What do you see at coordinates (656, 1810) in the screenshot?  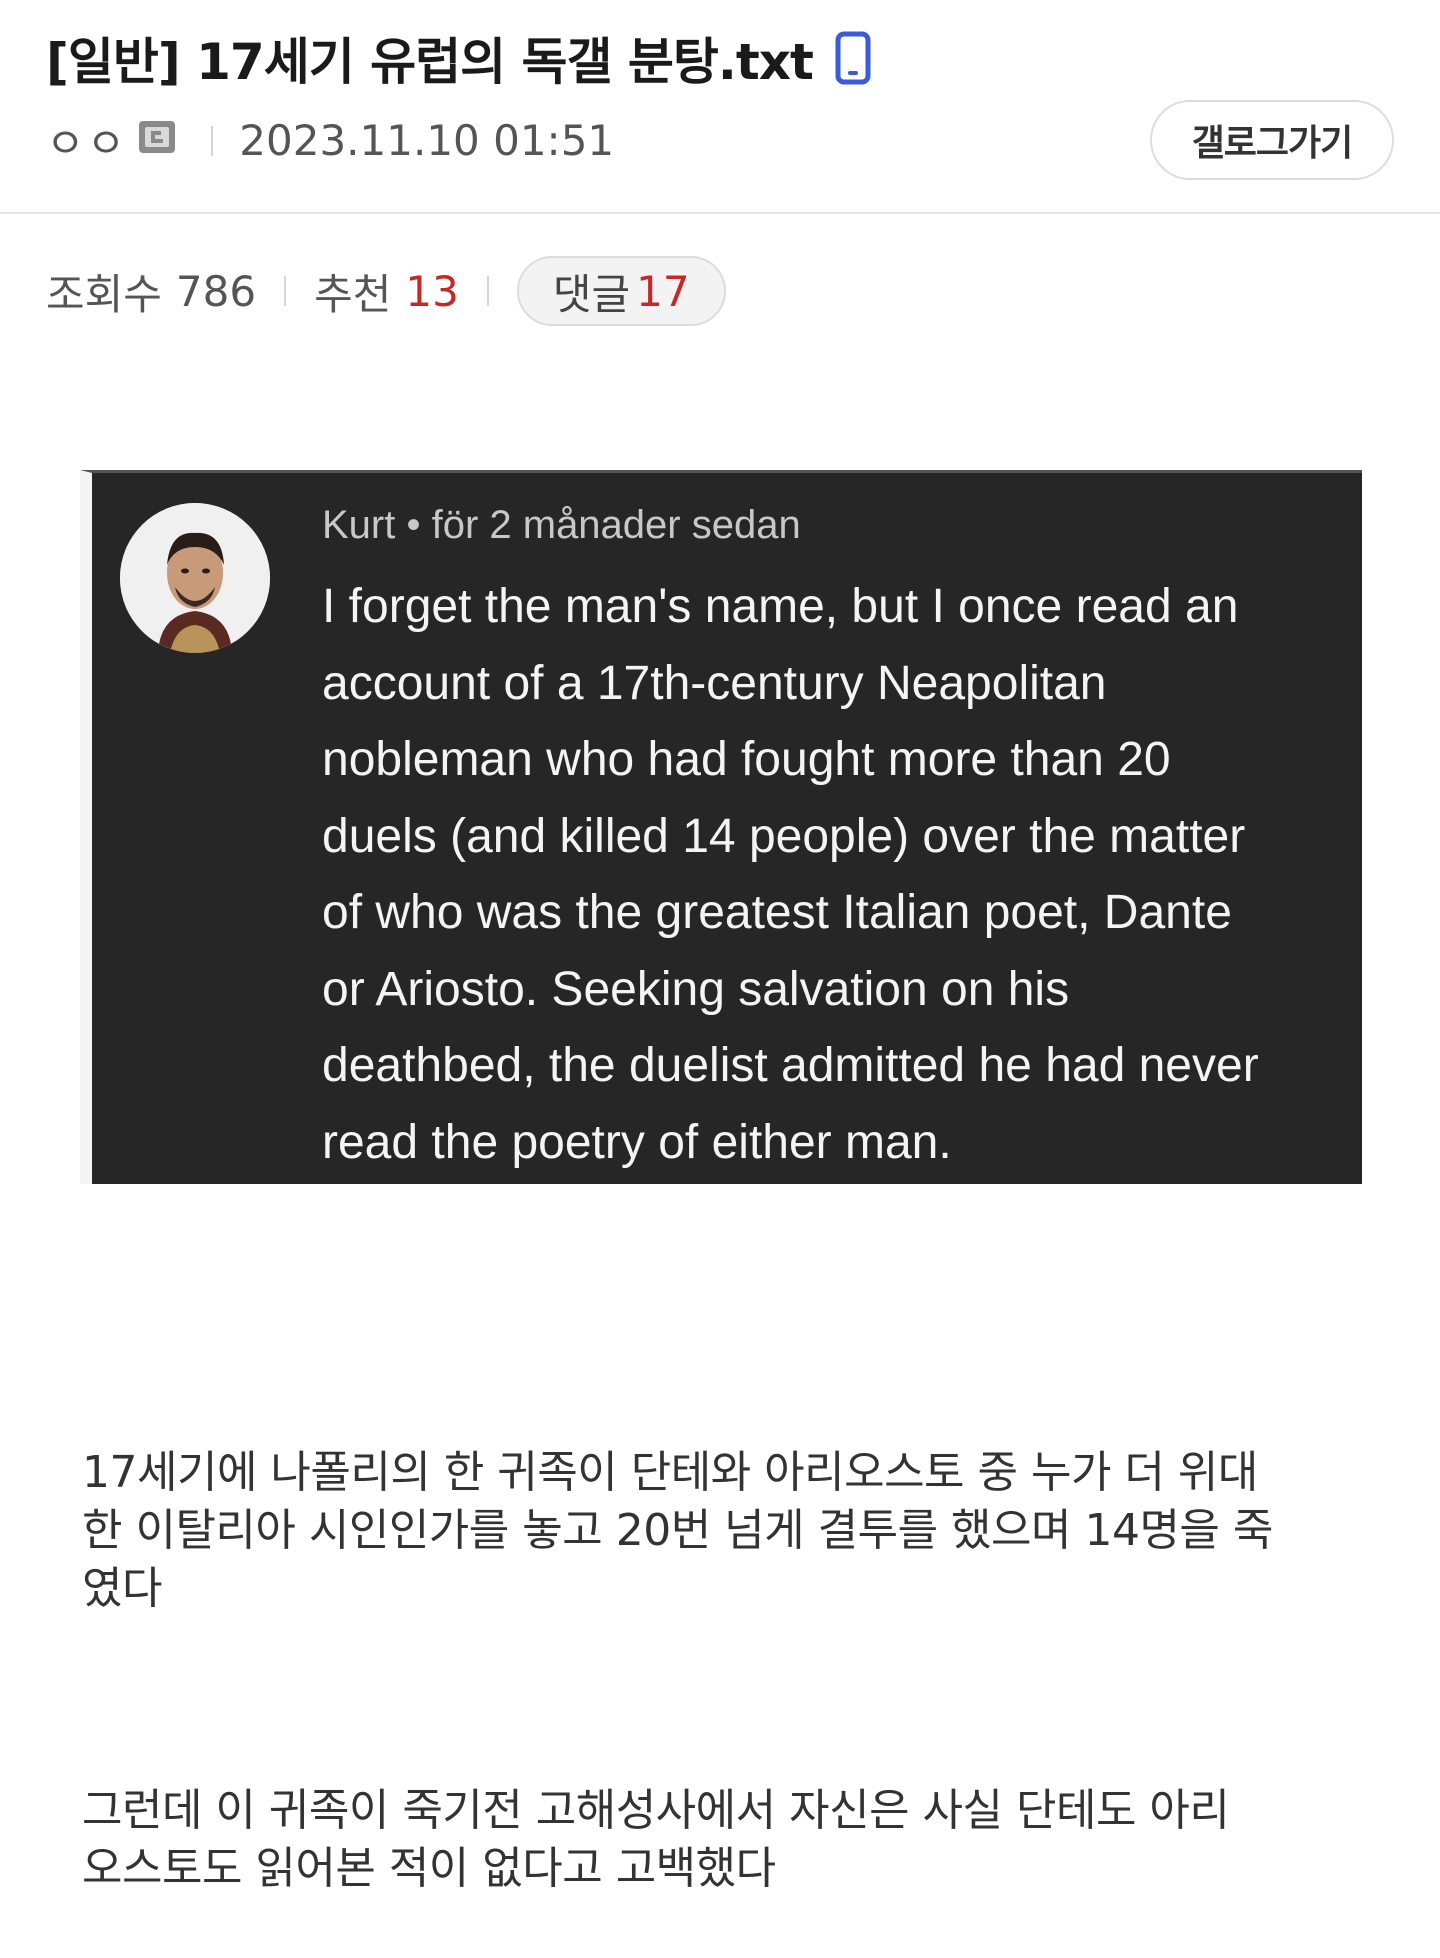 I see `body-line: 그런데 이 귀족이 죽기전 고해성사에서 자신은 사실 단테도 아리` at bounding box center [656, 1810].